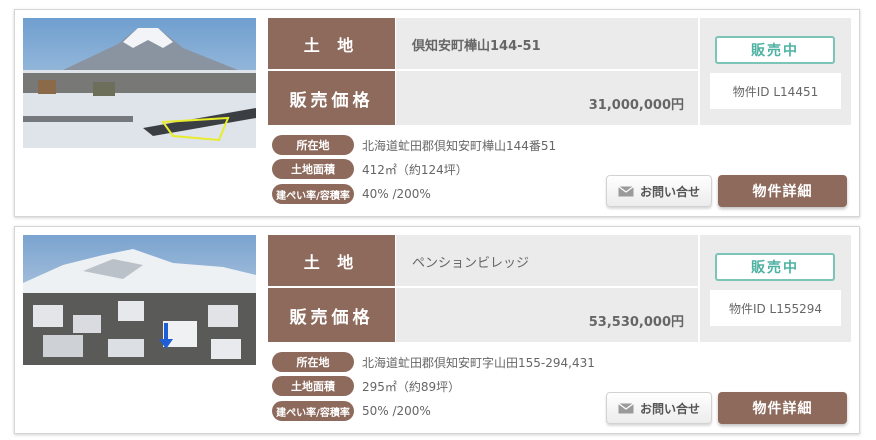 The width and height of the screenshot is (876, 440). I want to click on info-row-area: 土地面積 412㎡（約124坪）, so click(370, 169).